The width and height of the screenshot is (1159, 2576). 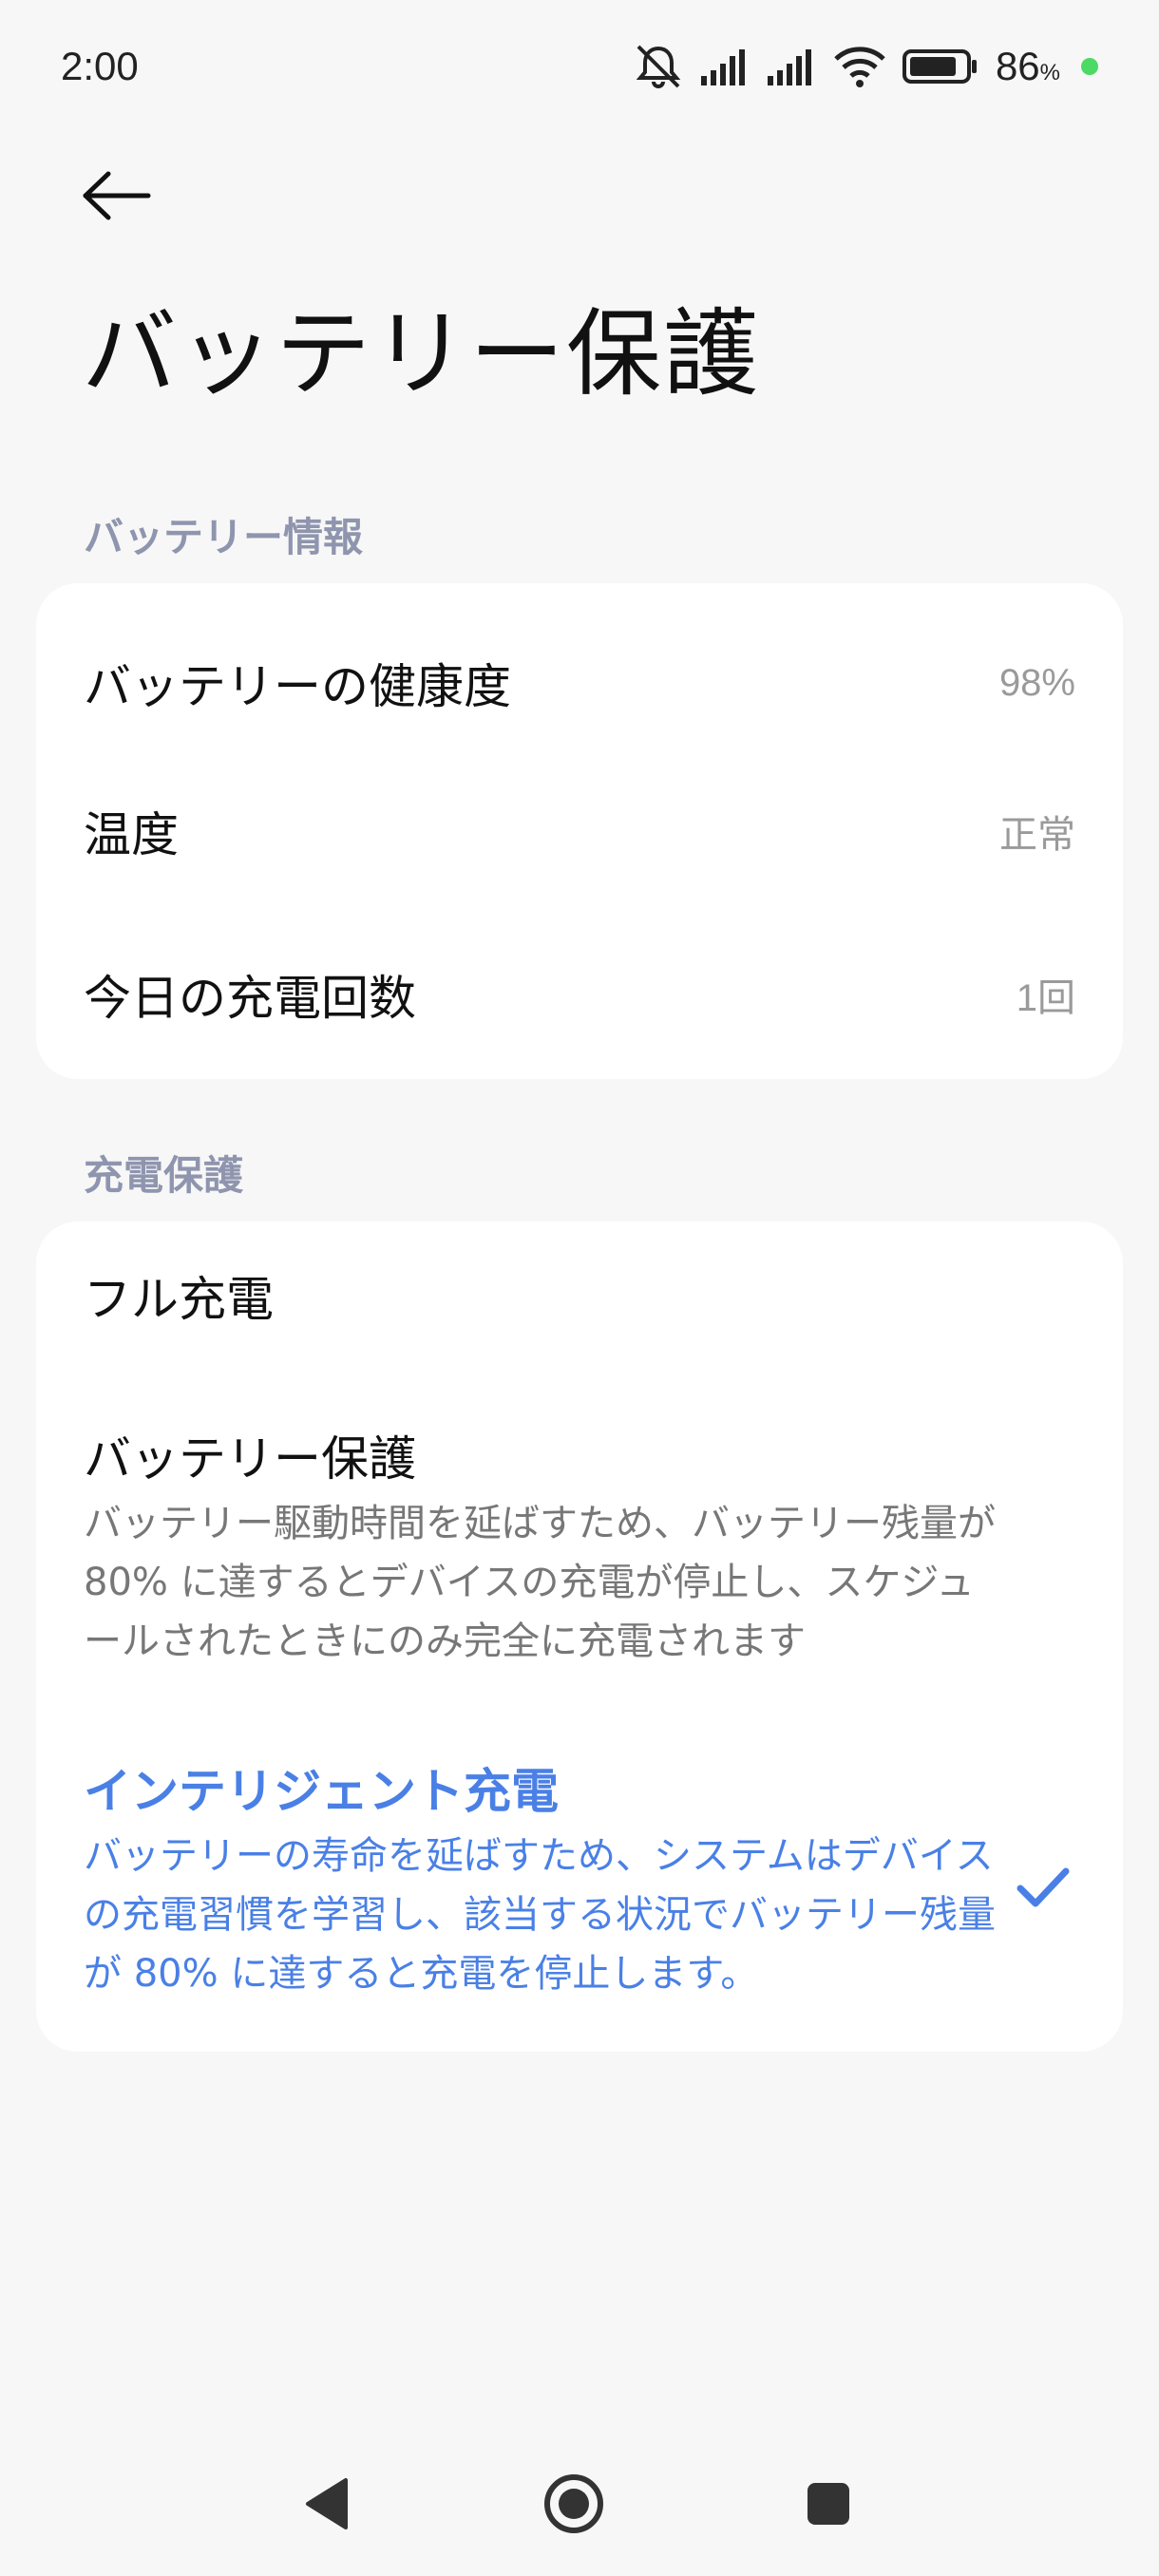 What do you see at coordinates (579, 995) in the screenshot?
I see `row-charge-count: 今日の充電回数 1回` at bounding box center [579, 995].